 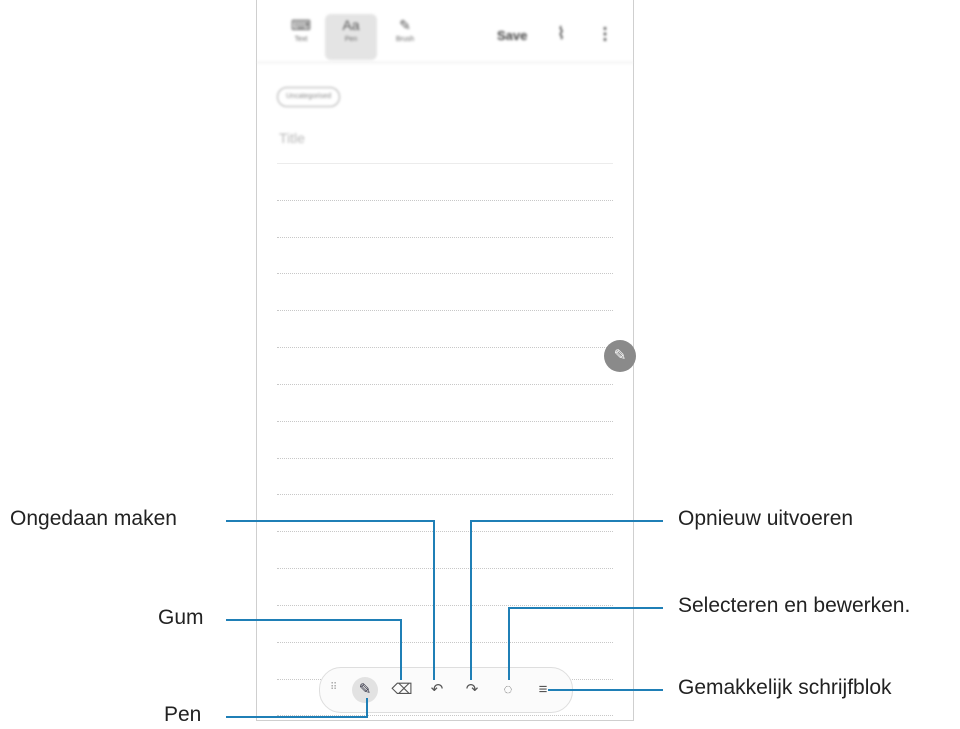 I want to click on select-button: ◌, so click(x=508, y=690).